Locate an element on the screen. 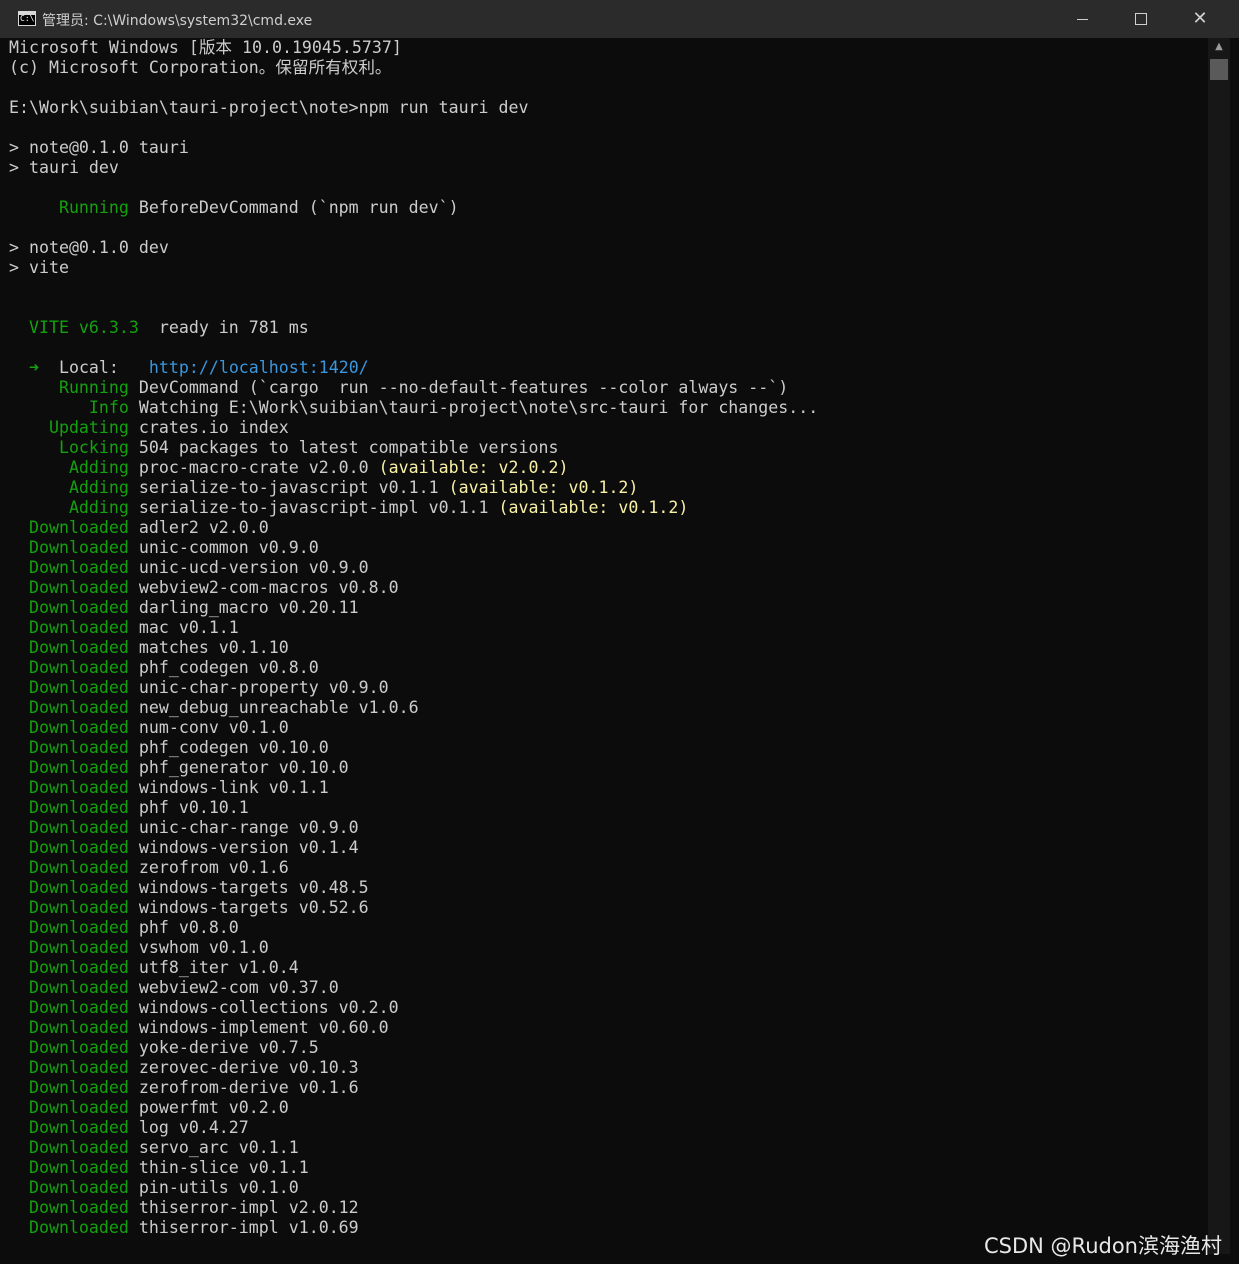 The image size is (1239, 1264). console-line: Downloaded windows-implement v0.60.0 is located at coordinates (413, 1028).